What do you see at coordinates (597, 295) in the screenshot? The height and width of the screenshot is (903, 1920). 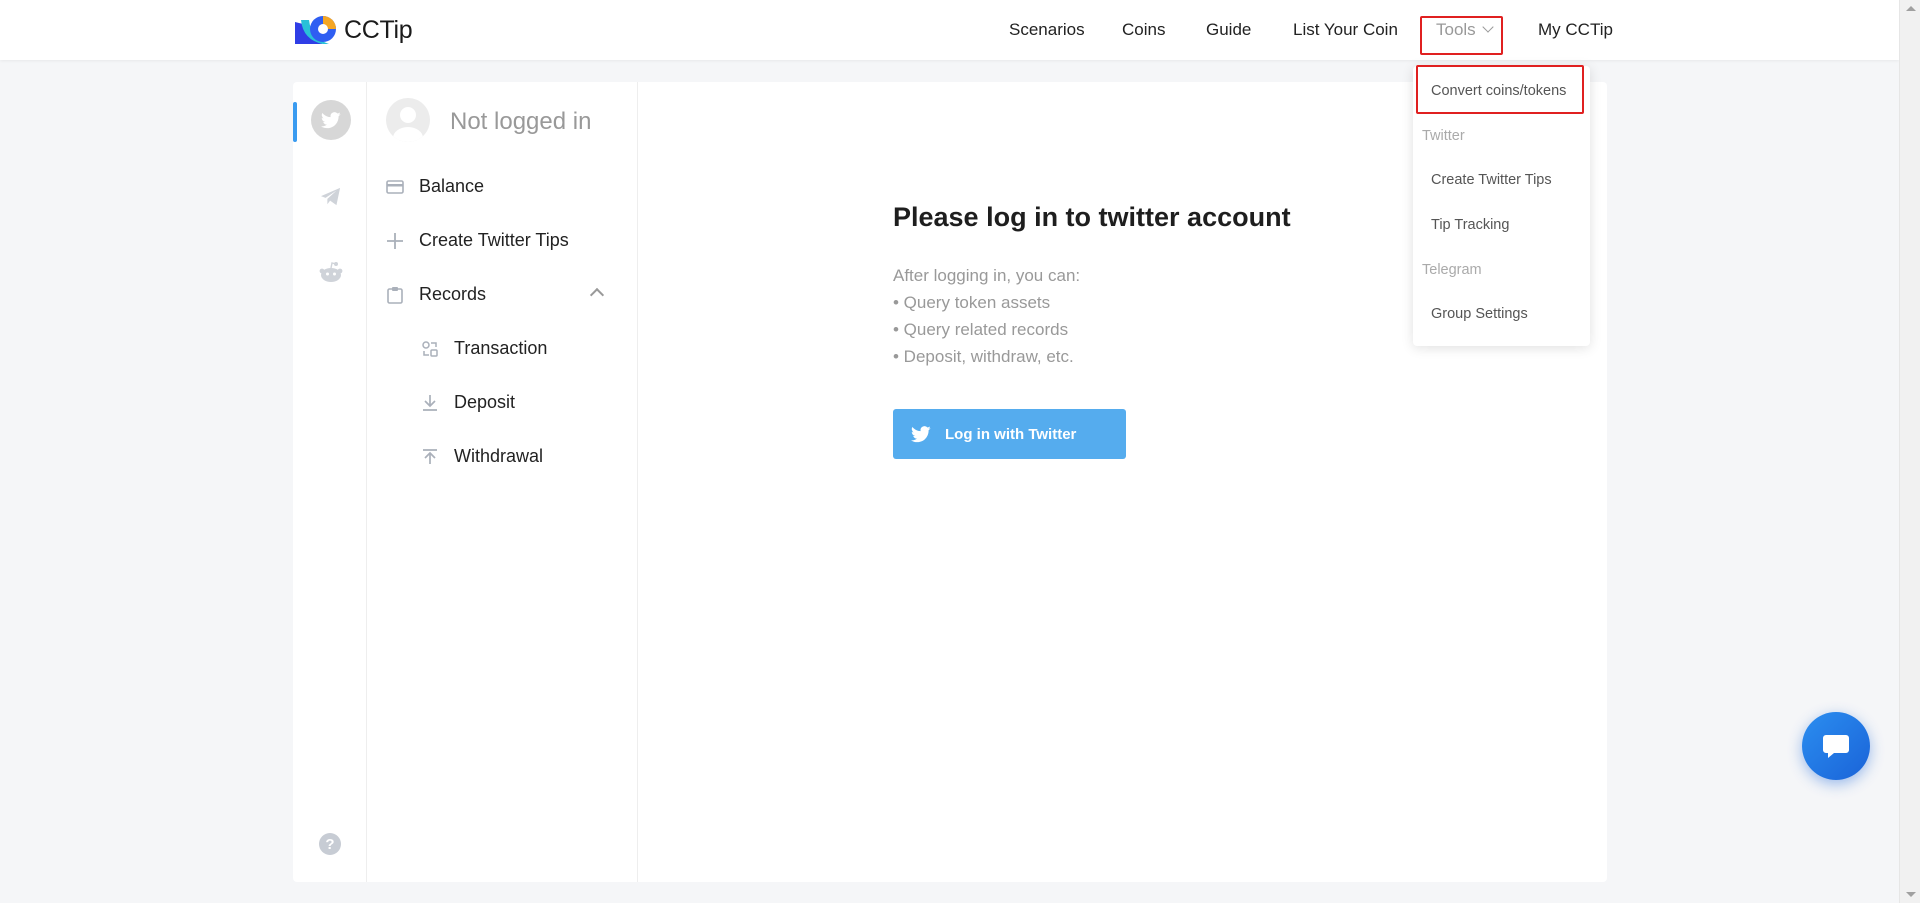 I see `chevron-up-icon` at bounding box center [597, 295].